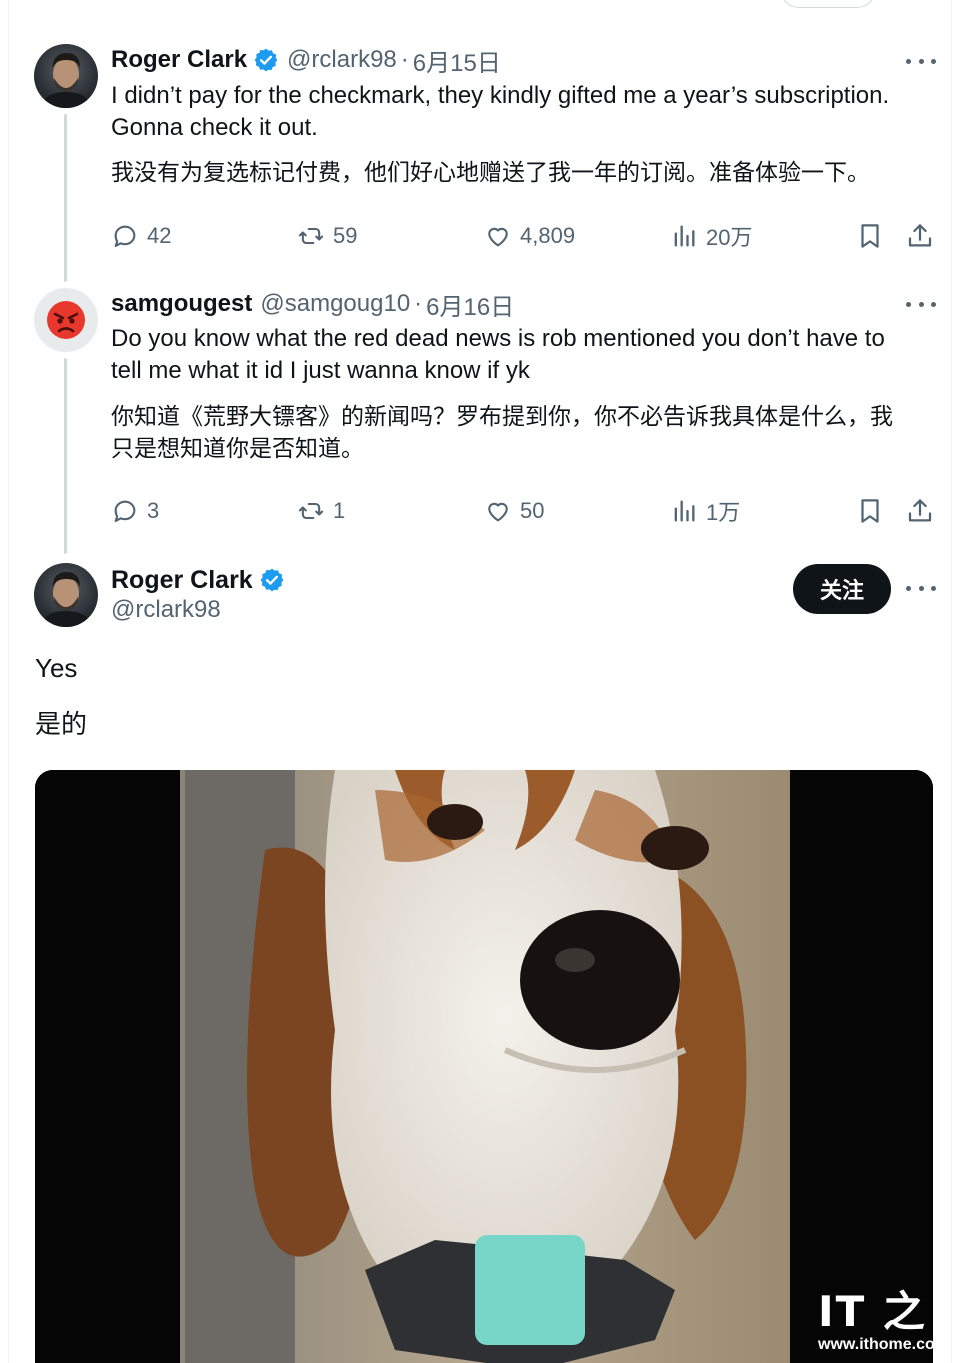 This screenshot has height=1363, width=960. What do you see at coordinates (159, 235) in the screenshot?
I see `reply-count: 42` at bounding box center [159, 235].